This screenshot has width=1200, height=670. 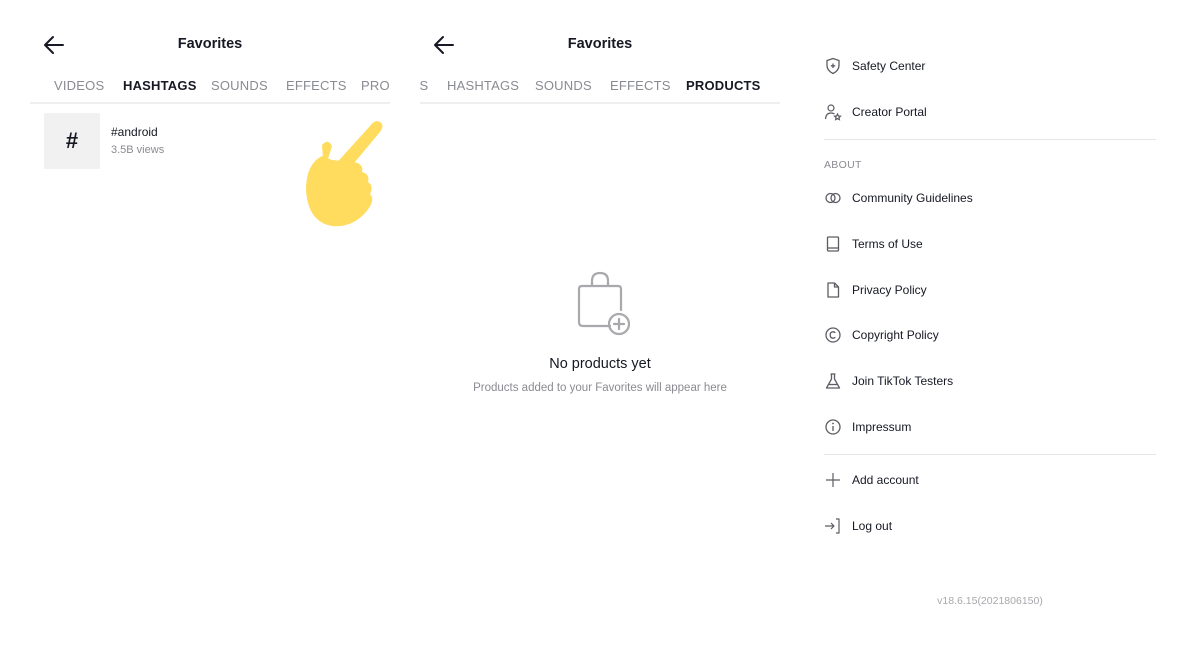 What do you see at coordinates (833, 66) in the screenshot?
I see `shield-plus-icon` at bounding box center [833, 66].